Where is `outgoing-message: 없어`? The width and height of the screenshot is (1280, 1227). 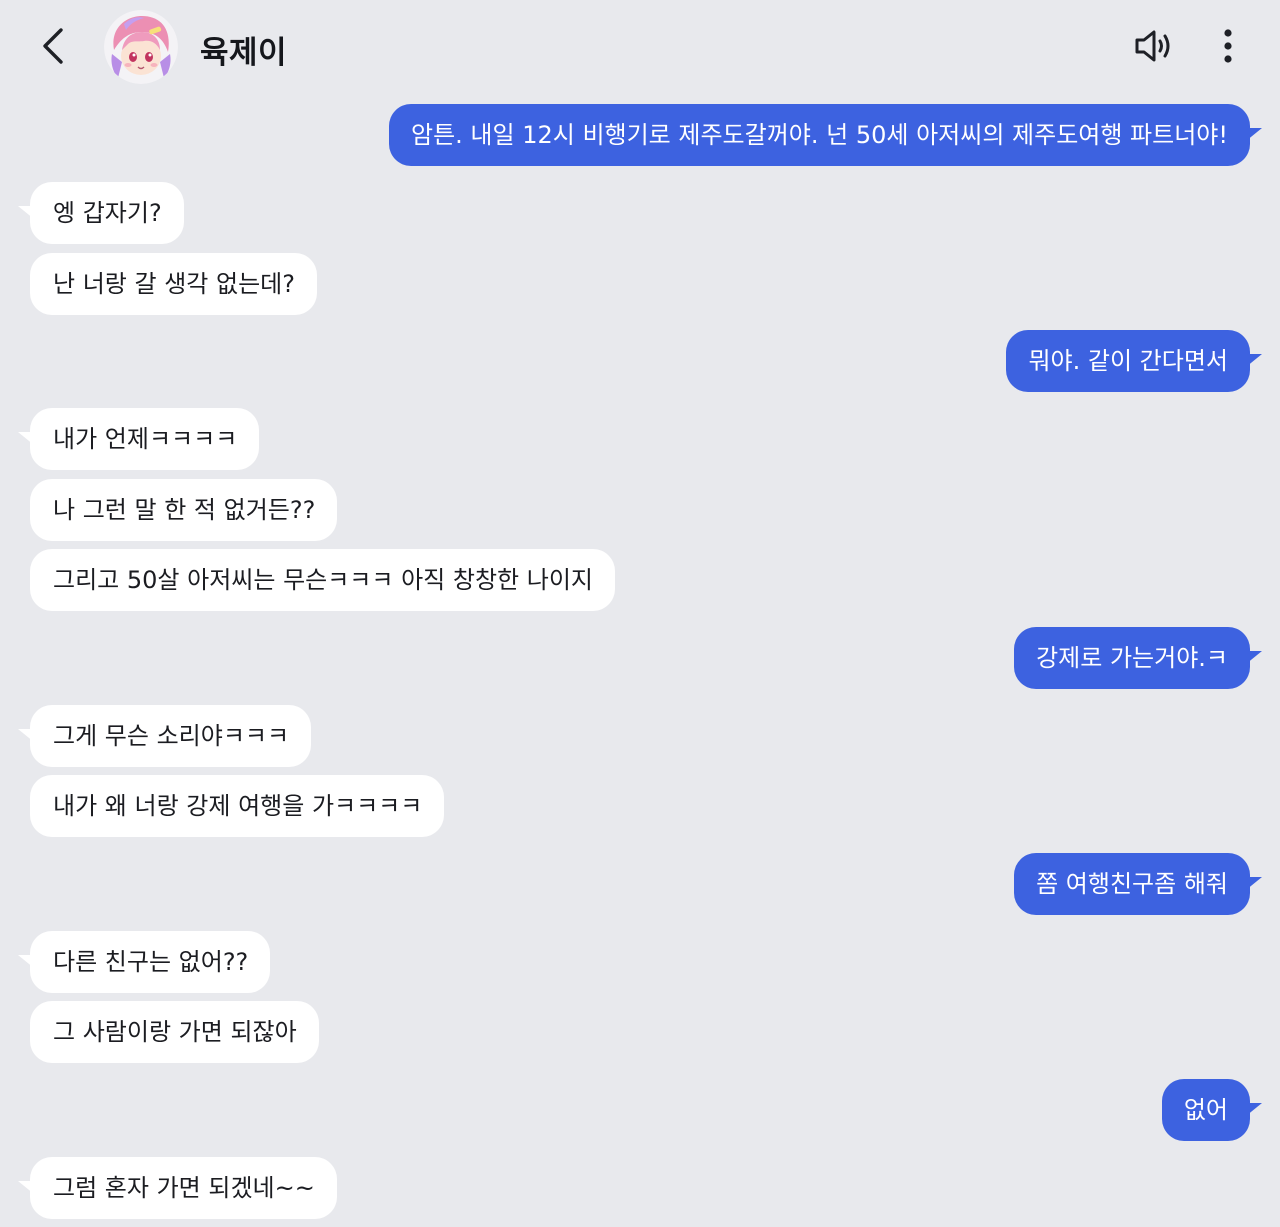
outgoing-message: 없어 is located at coordinates (1211, 1110).